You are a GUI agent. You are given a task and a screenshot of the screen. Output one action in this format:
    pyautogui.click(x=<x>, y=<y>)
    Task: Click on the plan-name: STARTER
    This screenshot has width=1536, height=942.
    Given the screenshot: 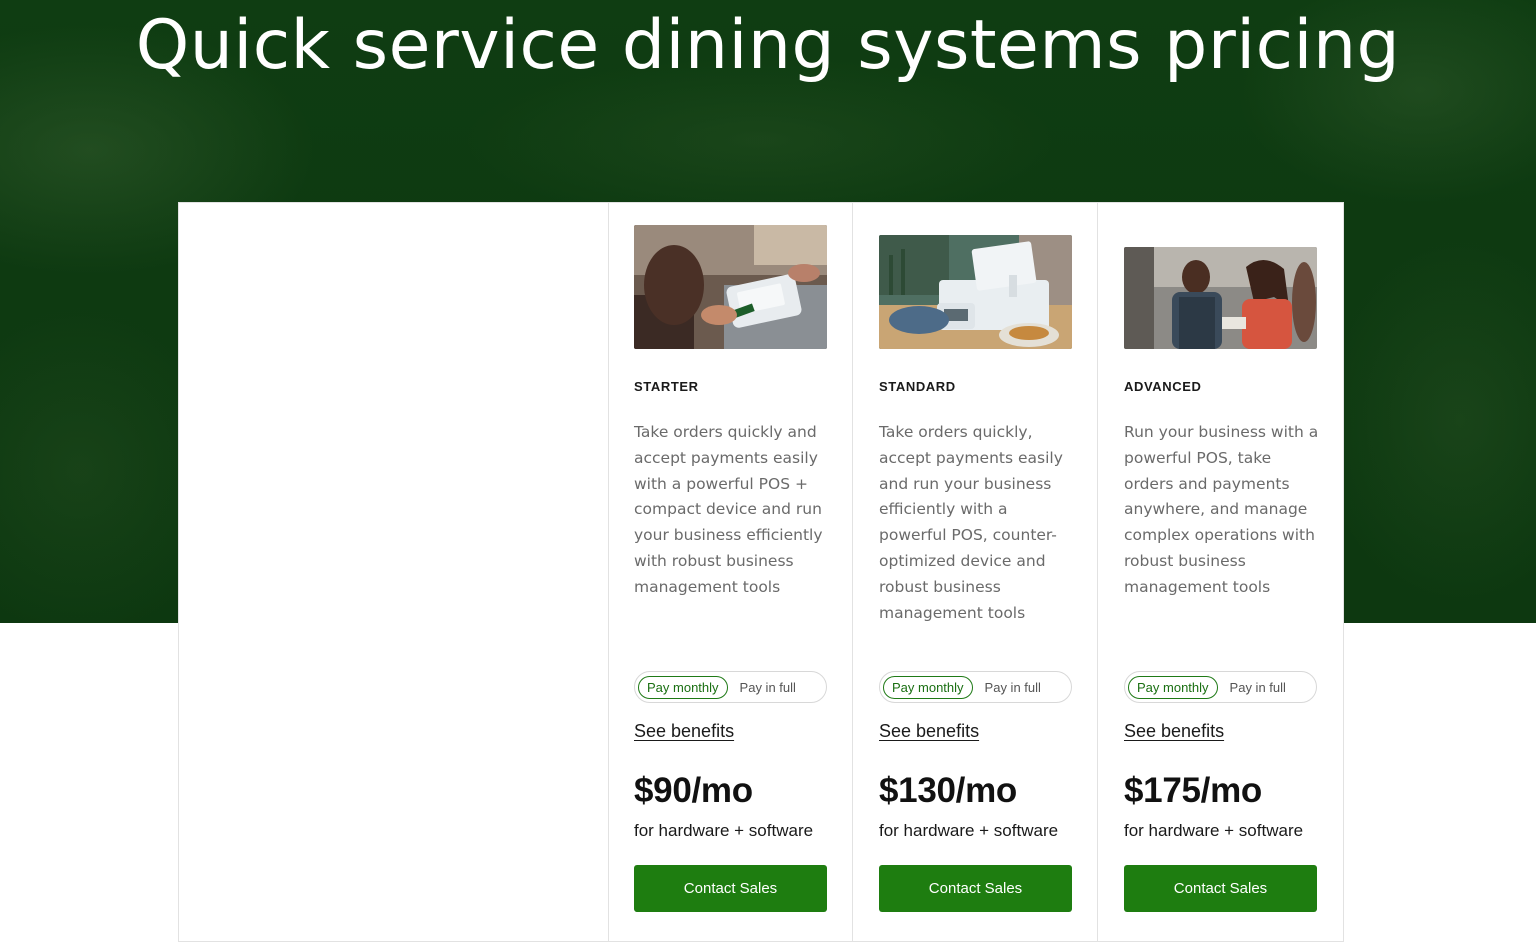 What is the action you would take?
    pyautogui.click(x=666, y=386)
    